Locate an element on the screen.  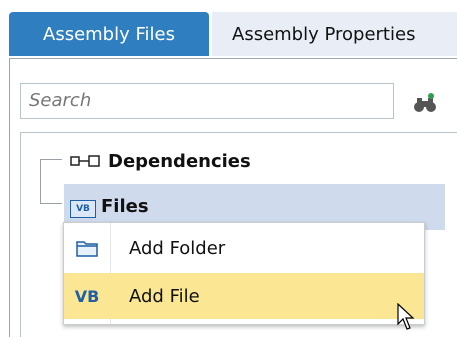
add-file-label: Add File is located at coordinates (164, 296).